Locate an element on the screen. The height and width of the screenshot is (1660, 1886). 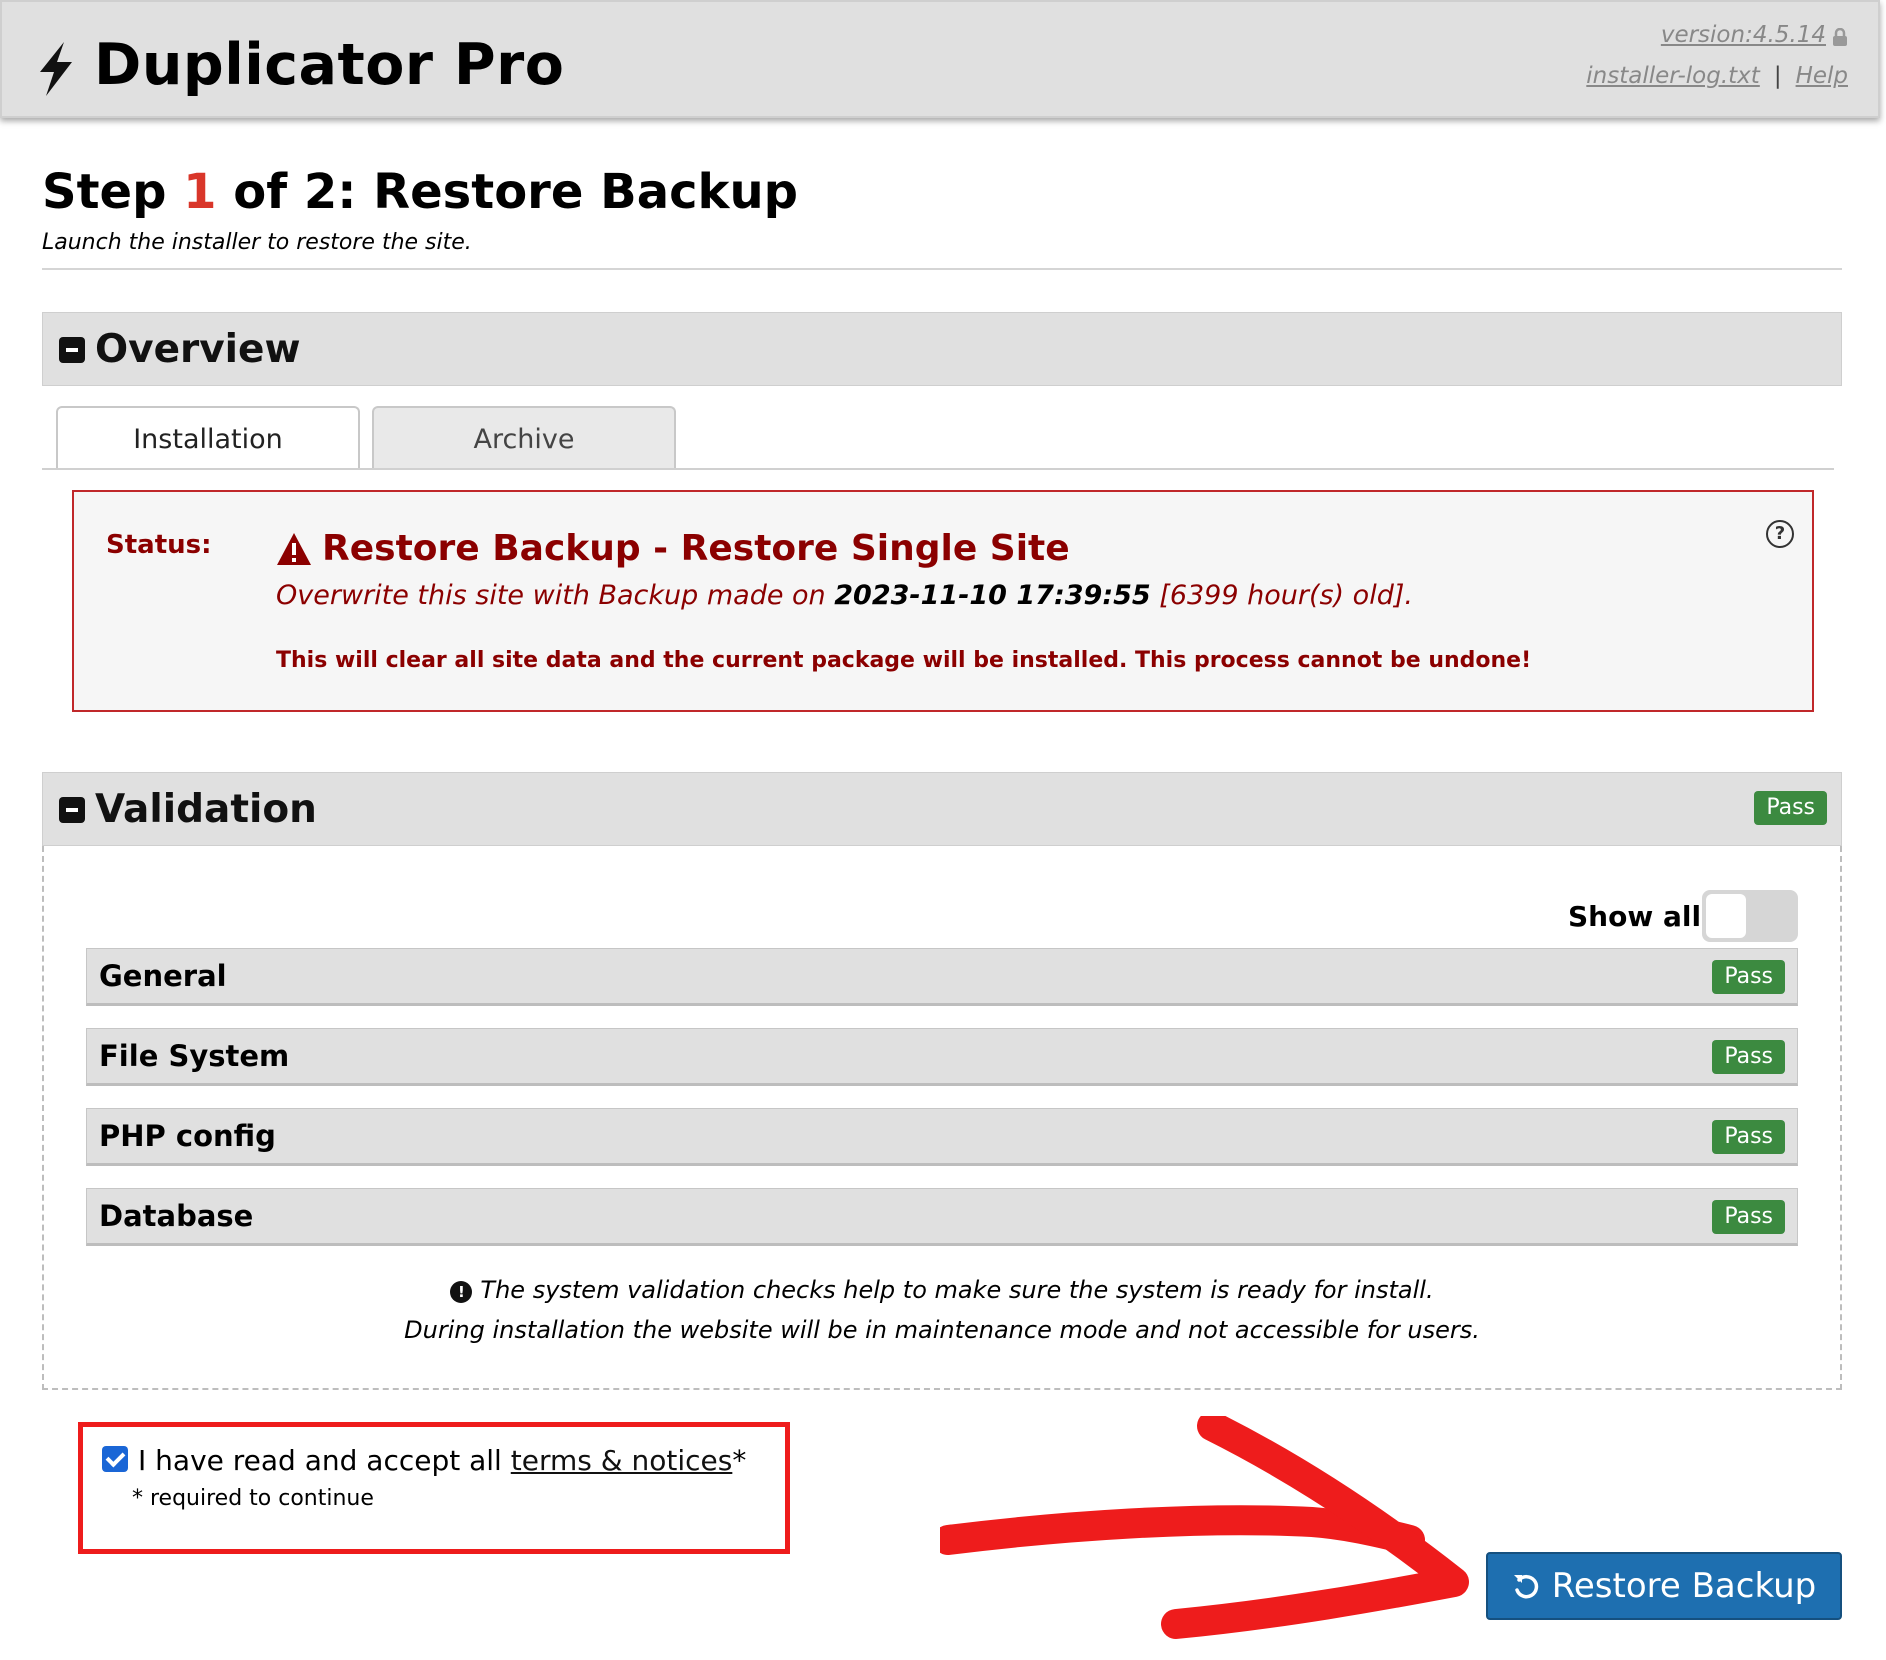
step-number: 1 is located at coordinates (200, 192).